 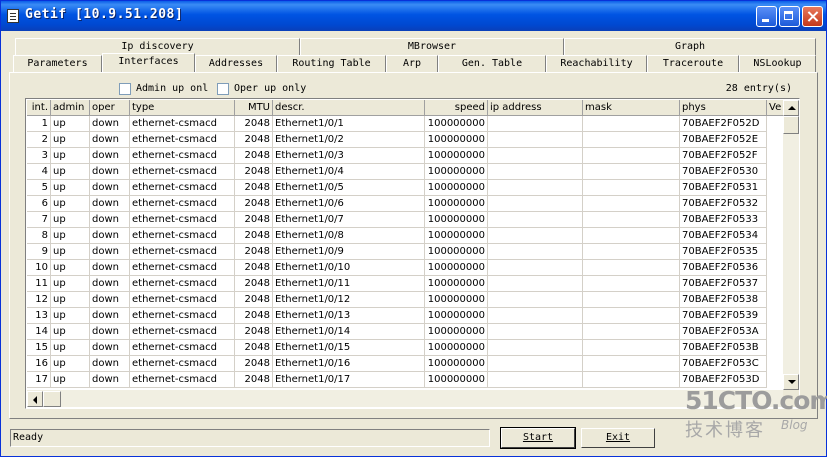 What do you see at coordinates (172, 88) in the screenshot?
I see `admin-up-label: Admin up onl` at bounding box center [172, 88].